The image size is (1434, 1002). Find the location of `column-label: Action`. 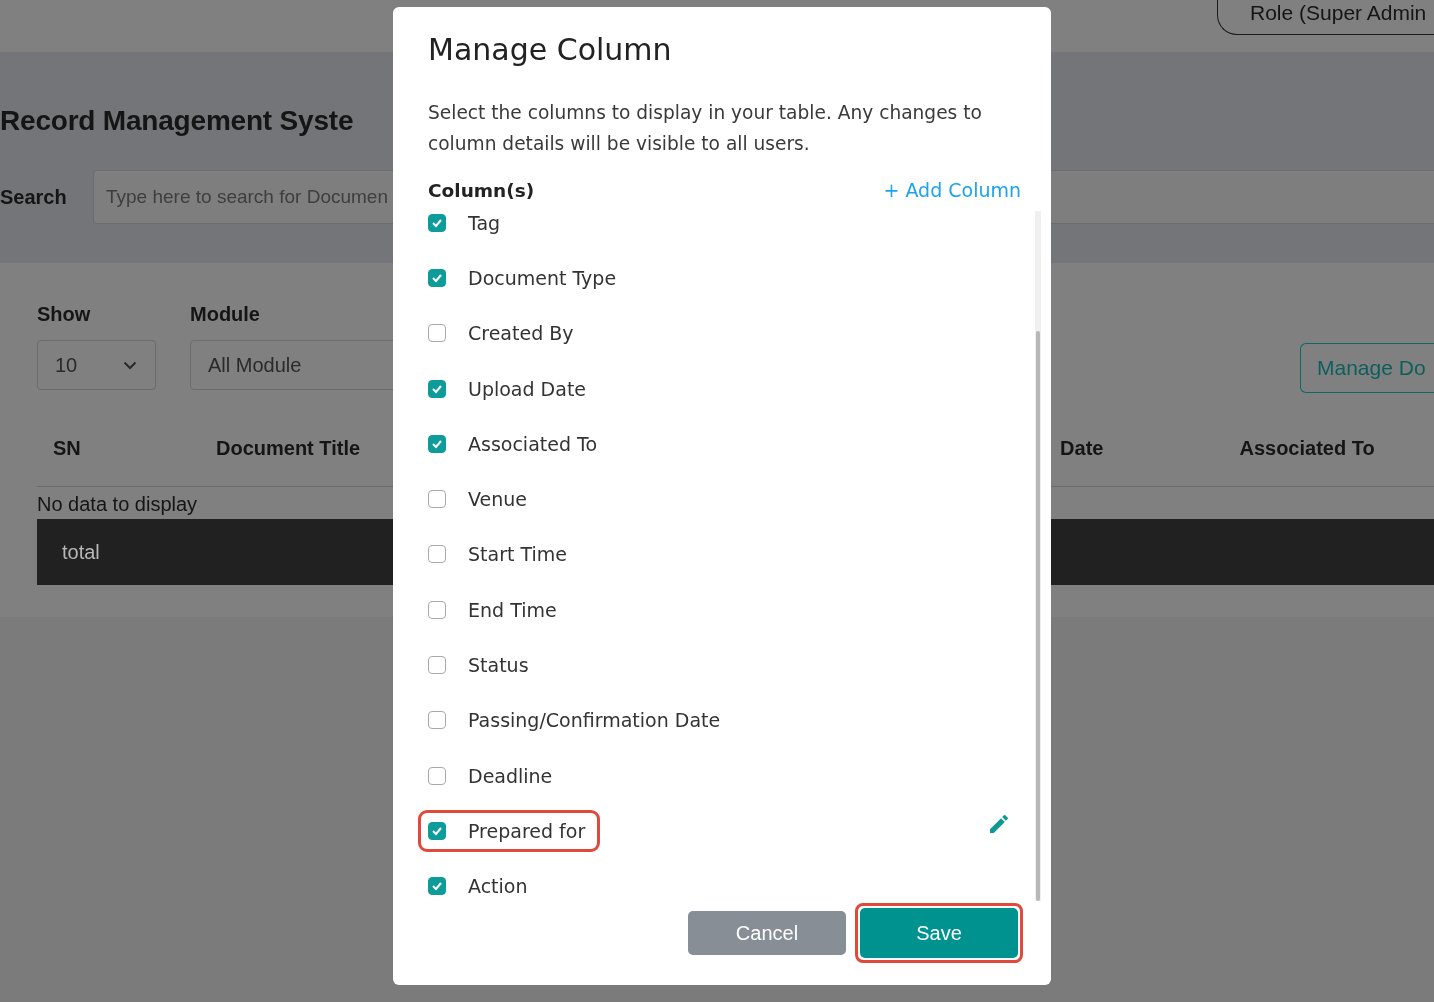

column-label: Action is located at coordinates (498, 886).